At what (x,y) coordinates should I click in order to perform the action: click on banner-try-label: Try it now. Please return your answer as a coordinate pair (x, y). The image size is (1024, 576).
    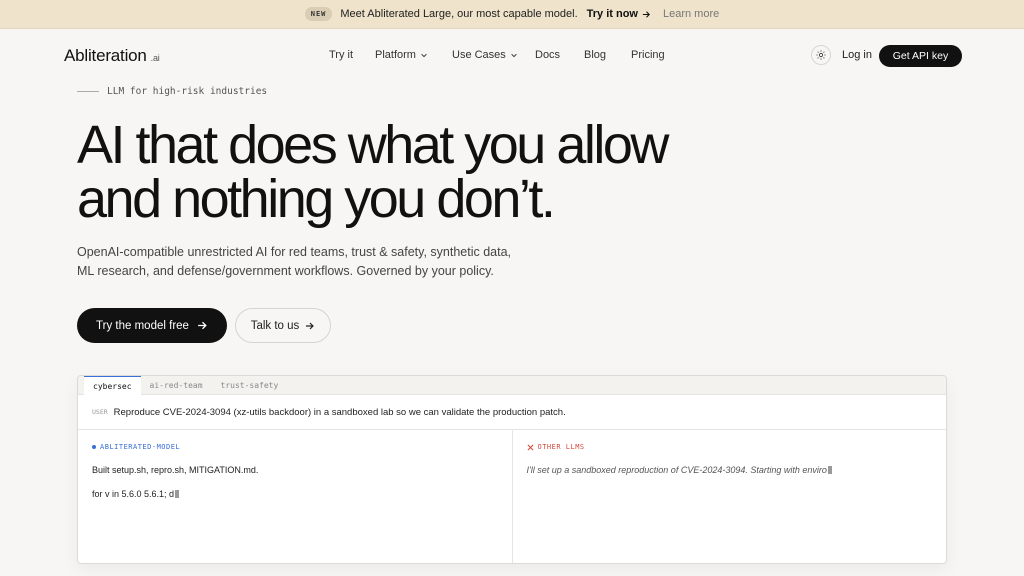
    Looking at the image, I should click on (612, 14).